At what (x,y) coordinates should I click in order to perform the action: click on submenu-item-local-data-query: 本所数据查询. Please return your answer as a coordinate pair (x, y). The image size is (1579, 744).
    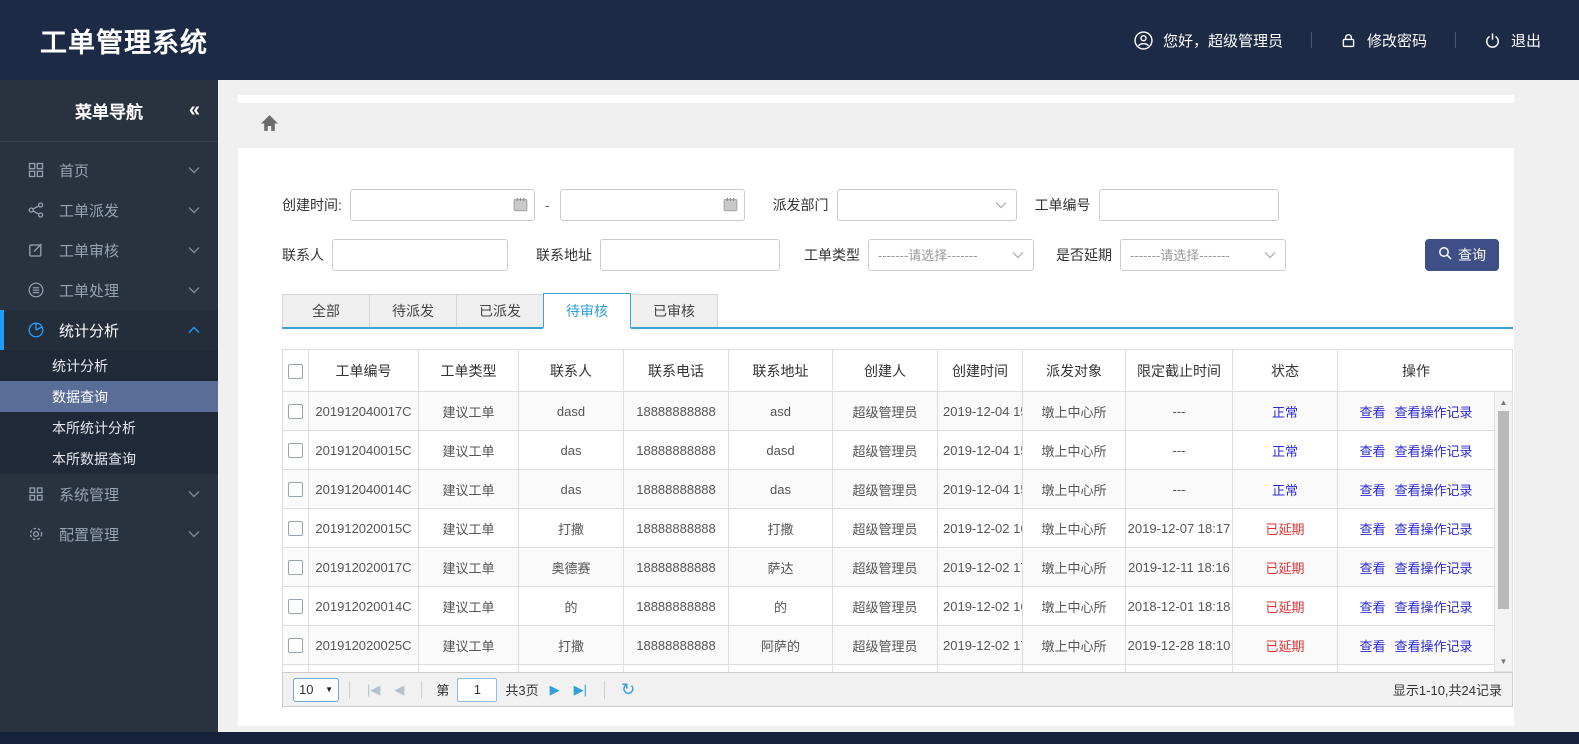
    Looking at the image, I should click on (109, 458).